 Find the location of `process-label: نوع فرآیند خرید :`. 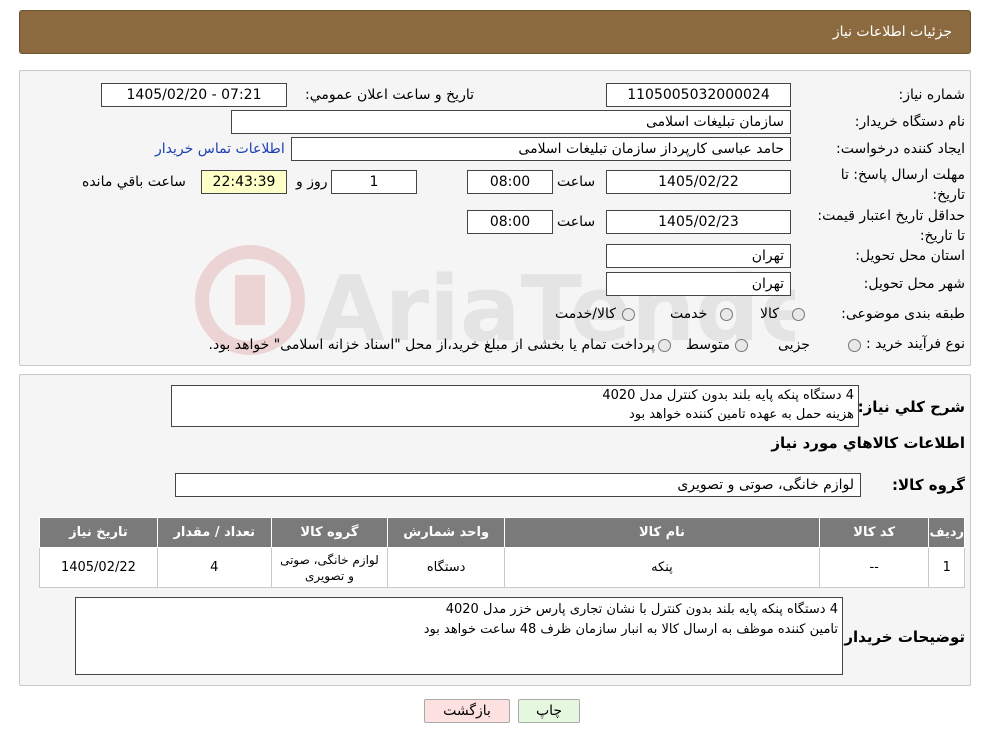

process-label: نوع فرآیند خرید : is located at coordinates (915, 344).